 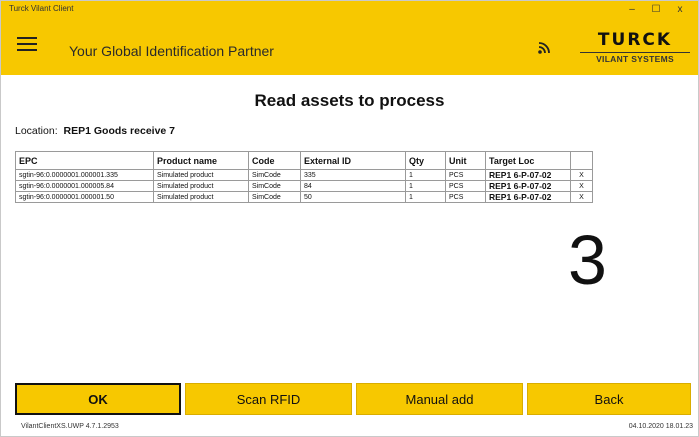 I want to click on asset-count: 3, so click(x=587, y=260).